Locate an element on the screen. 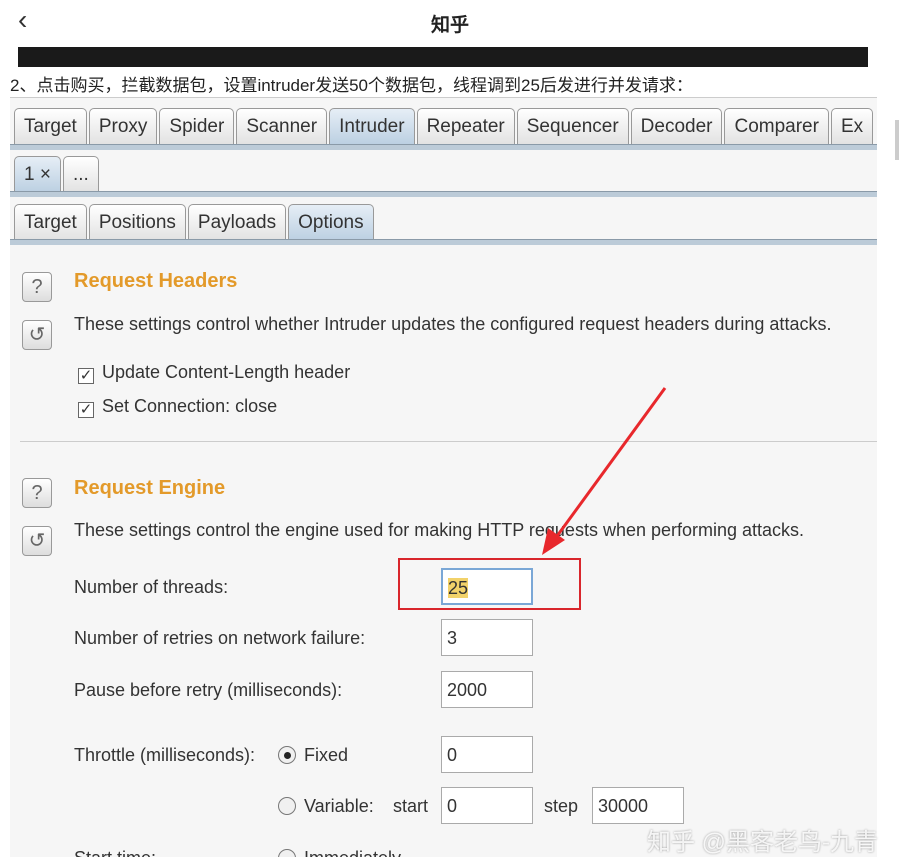 The image size is (900, 857). app-header: ‹ 知乎 is located at coordinates (450, 22).